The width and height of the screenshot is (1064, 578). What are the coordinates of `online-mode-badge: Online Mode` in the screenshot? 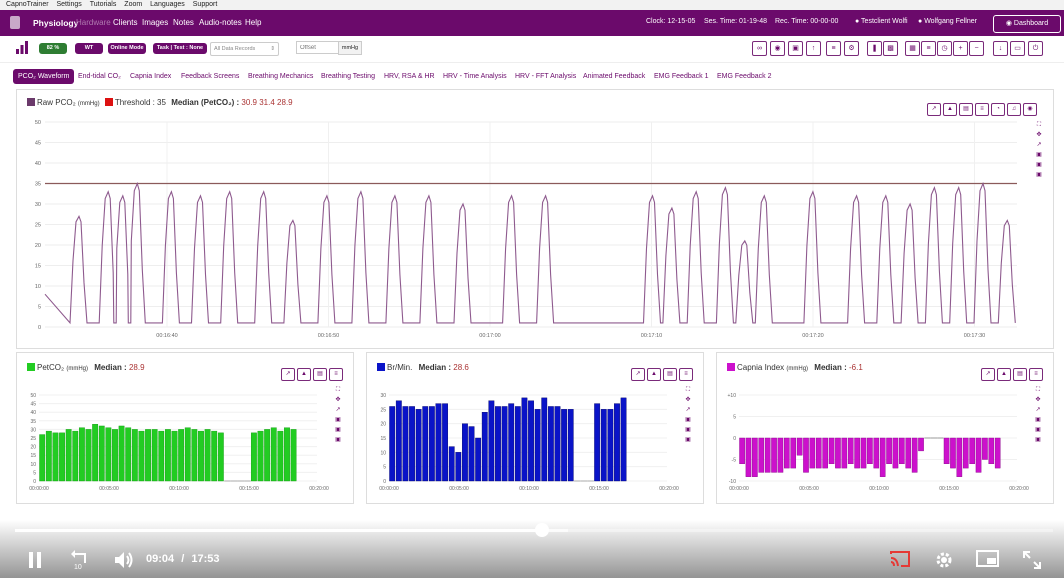 It's located at (127, 48).